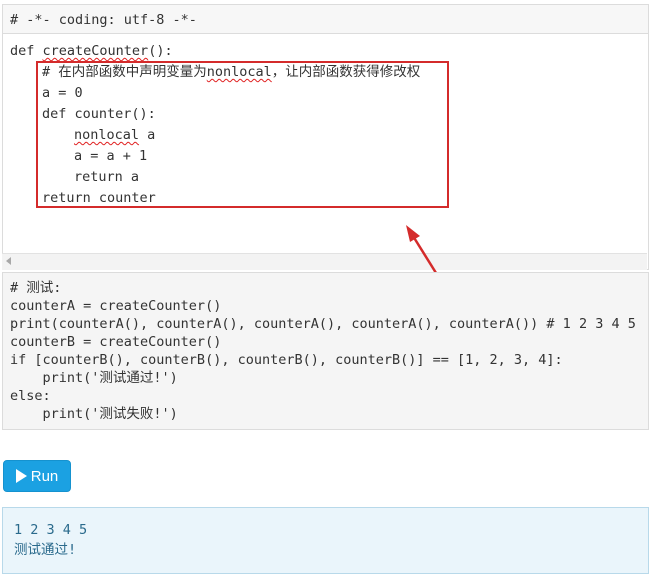 This screenshot has width=649, height=574. I want to click on test-line: # 测试:, so click(36, 288).